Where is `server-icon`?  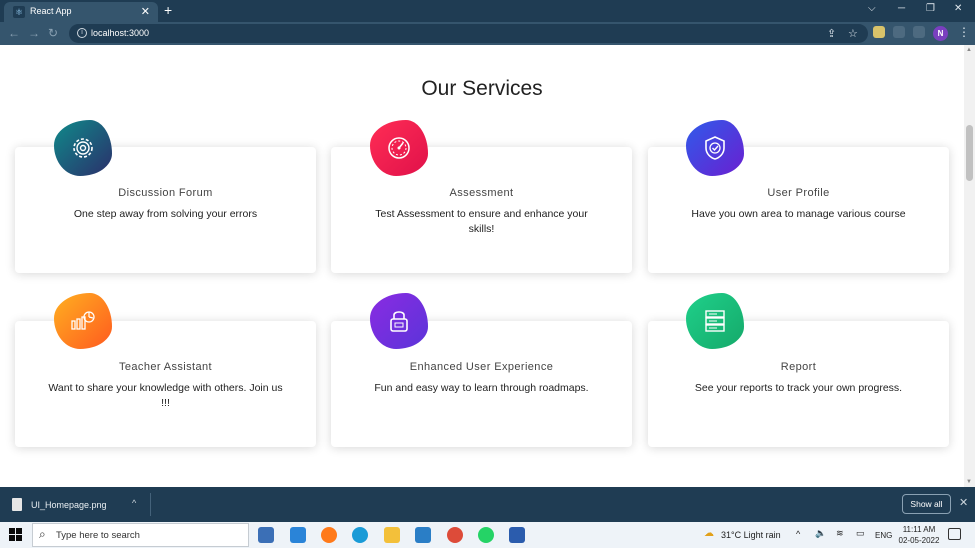
server-icon is located at coordinates (715, 321).